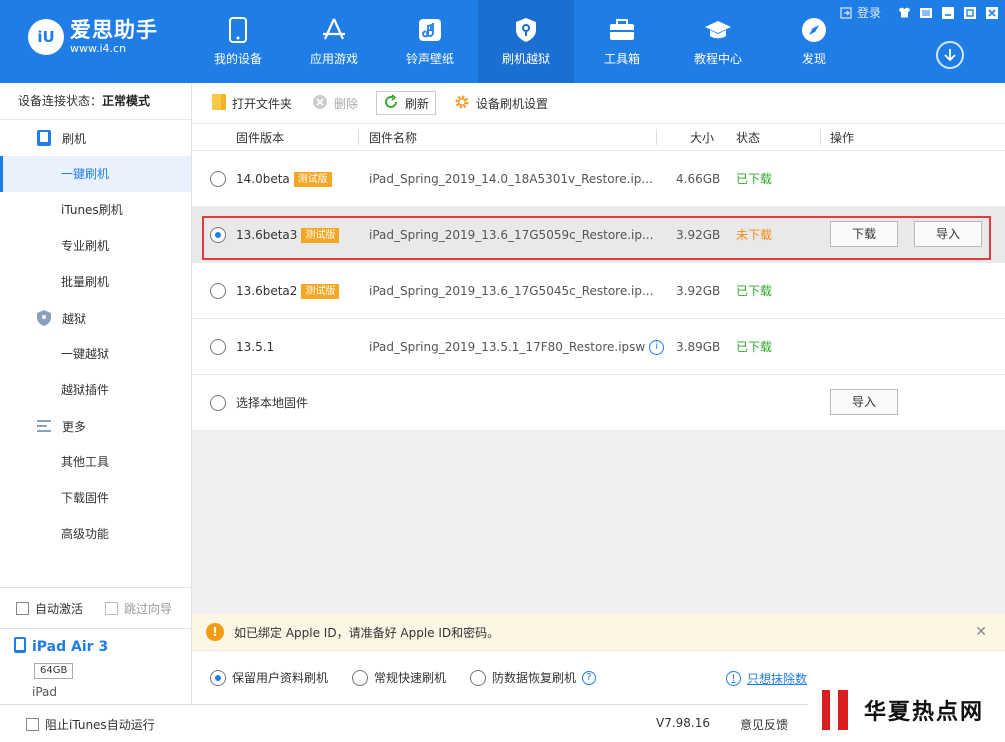 The width and height of the screenshot is (1005, 742). I want to click on close-notice-icon: ✕, so click(981, 632).